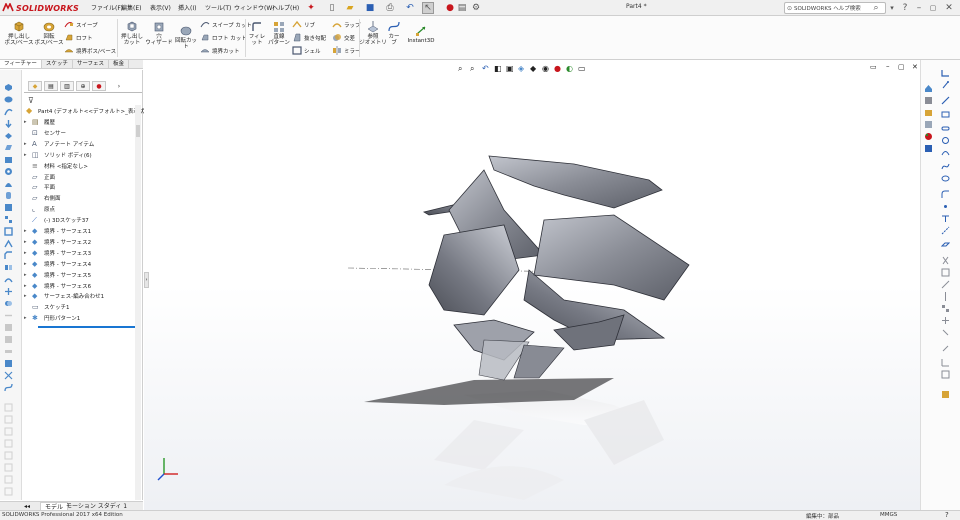 This screenshot has width=960, height=520. What do you see at coordinates (332, 8) in the screenshot?
I see `new-document-icon: ▯` at bounding box center [332, 8].